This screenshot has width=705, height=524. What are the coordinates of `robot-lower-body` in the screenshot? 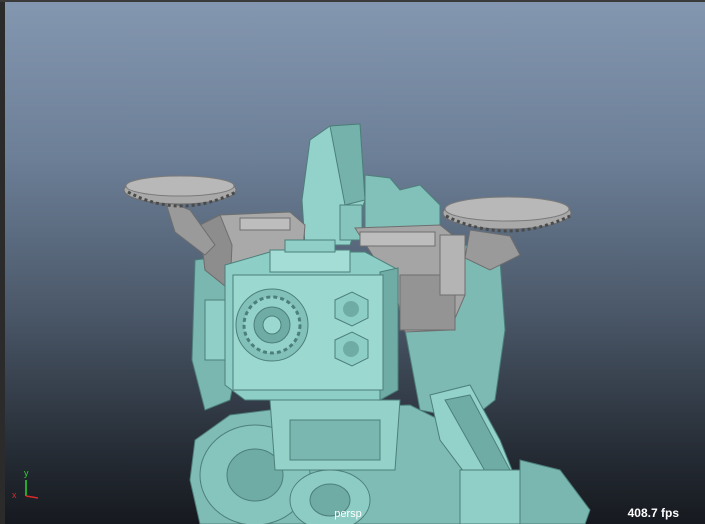 It's located at (330, 461).